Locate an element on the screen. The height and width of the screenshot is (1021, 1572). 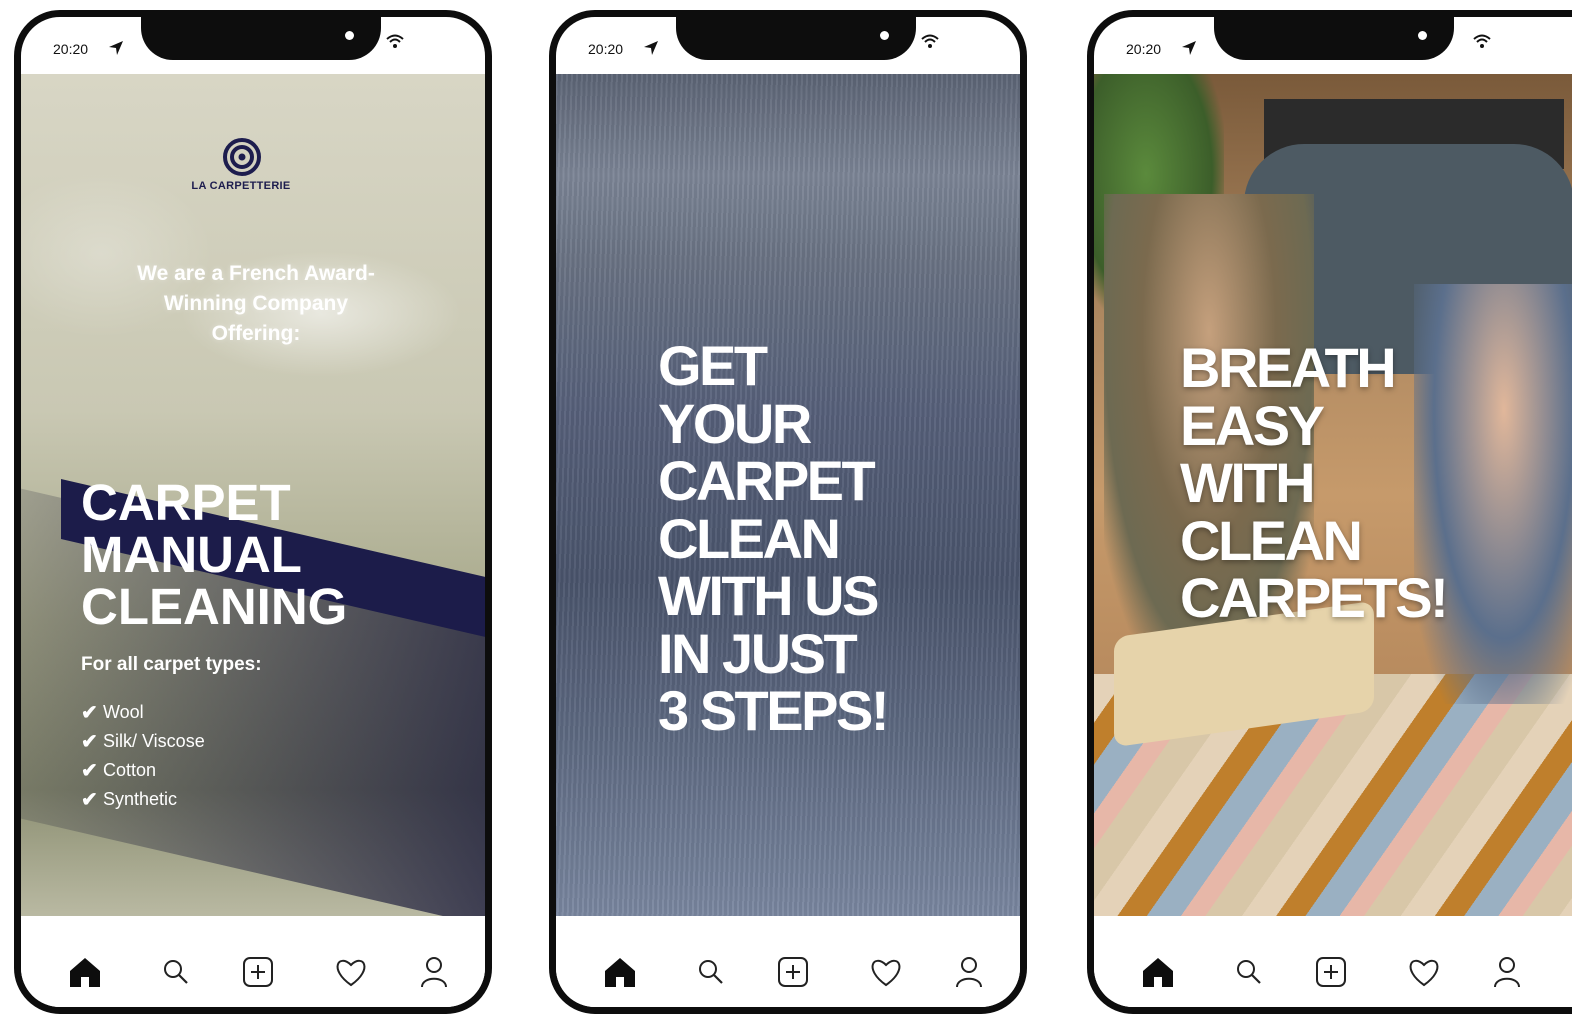
list-item: ✔ Synthetic is located at coordinates (143, 799).